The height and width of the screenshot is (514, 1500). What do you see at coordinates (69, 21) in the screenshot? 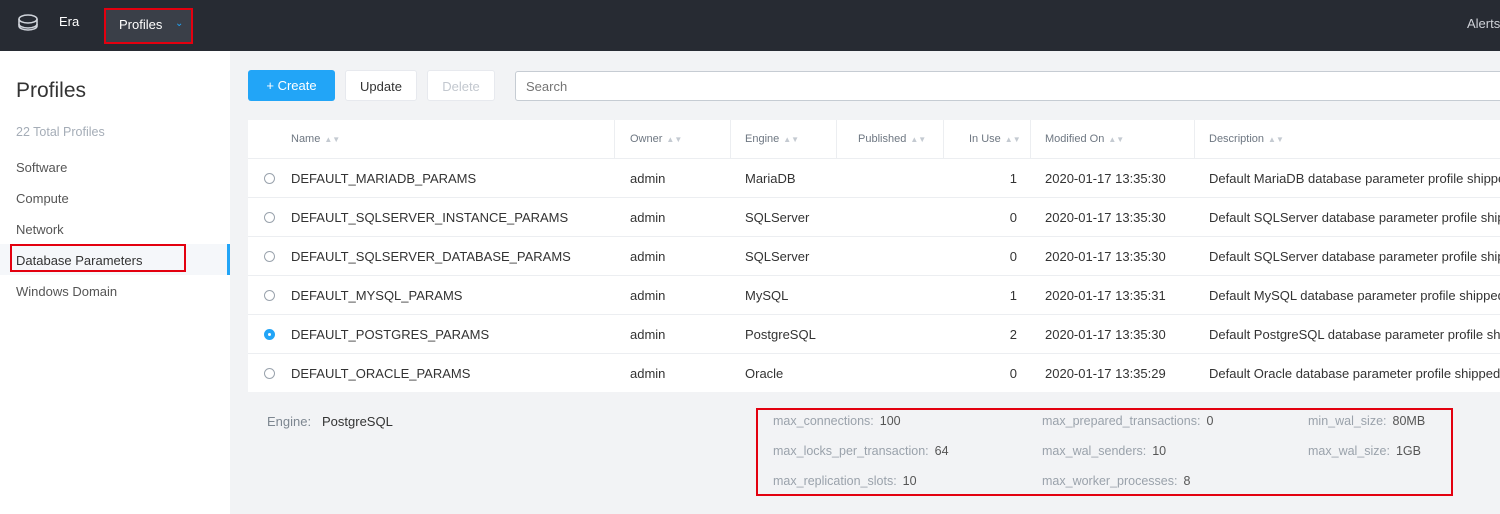
I see `app-name: Era` at bounding box center [69, 21].